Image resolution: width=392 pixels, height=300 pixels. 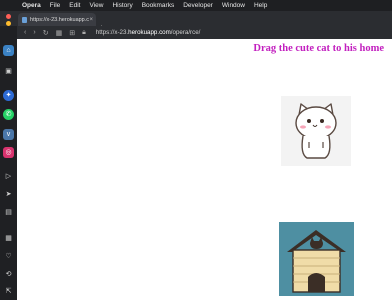 What do you see at coordinates (8, 212) in the screenshot?
I see `pinboard-icon: ▤` at bounding box center [8, 212].